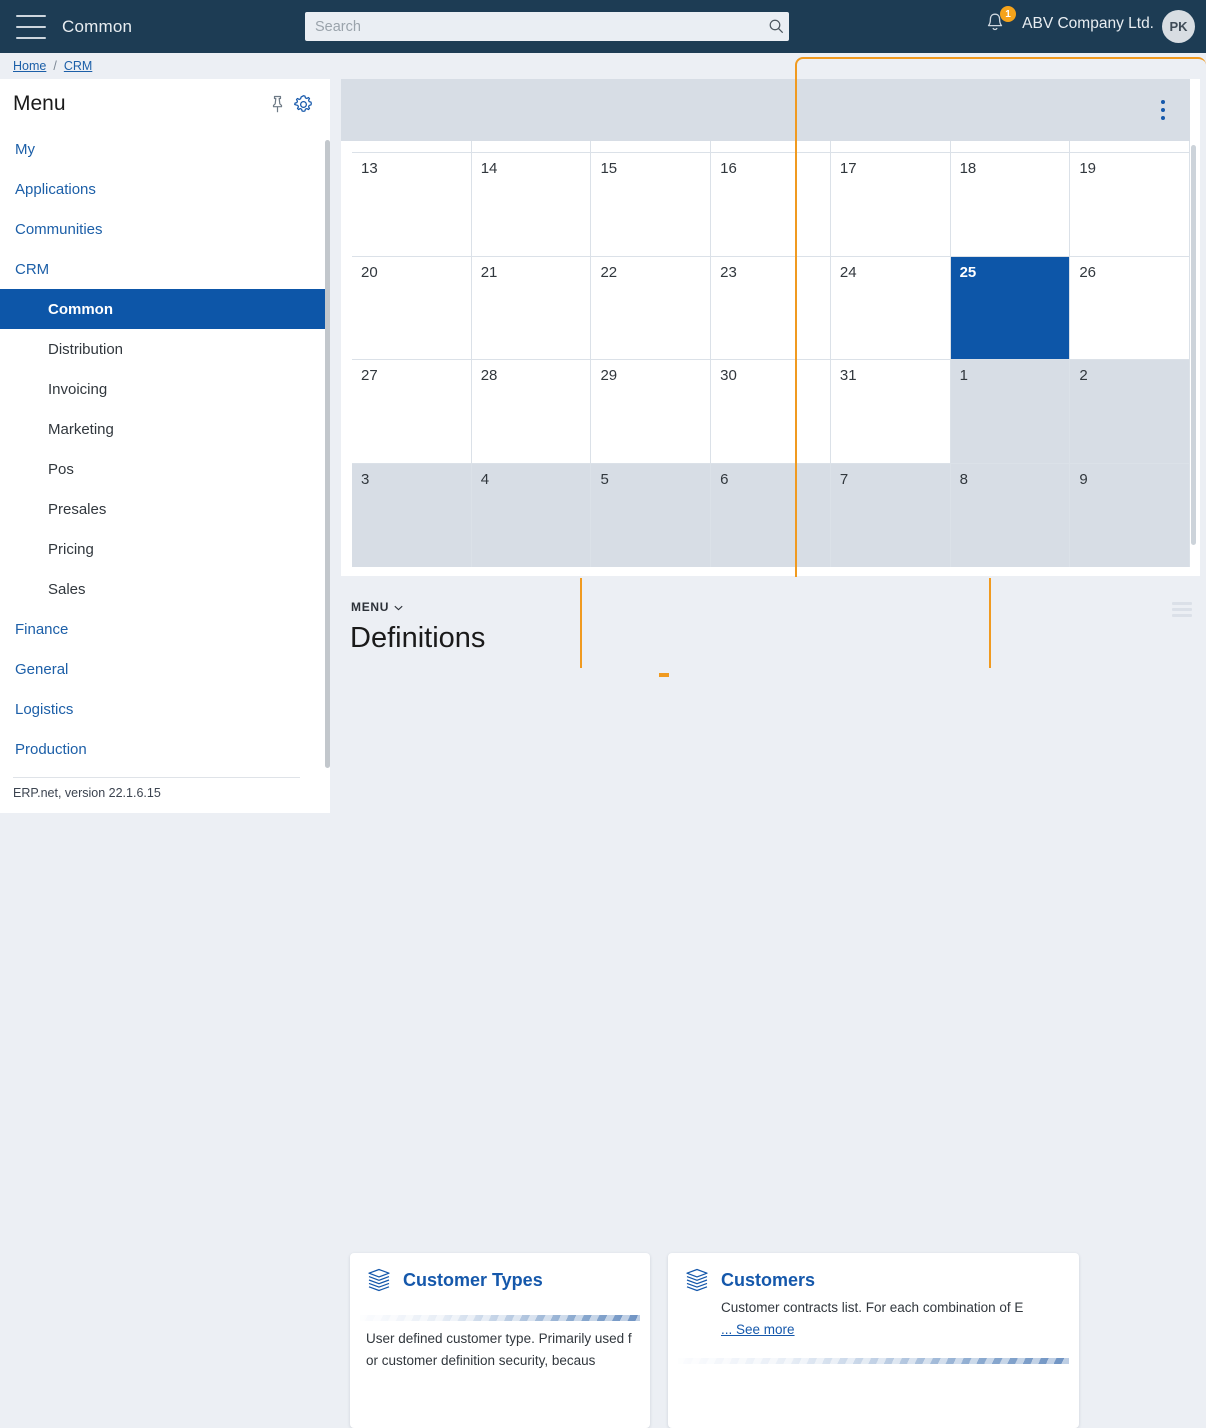  Describe the element at coordinates (78, 66) in the screenshot. I see `breadcrumb-item-crm: CRM` at that location.